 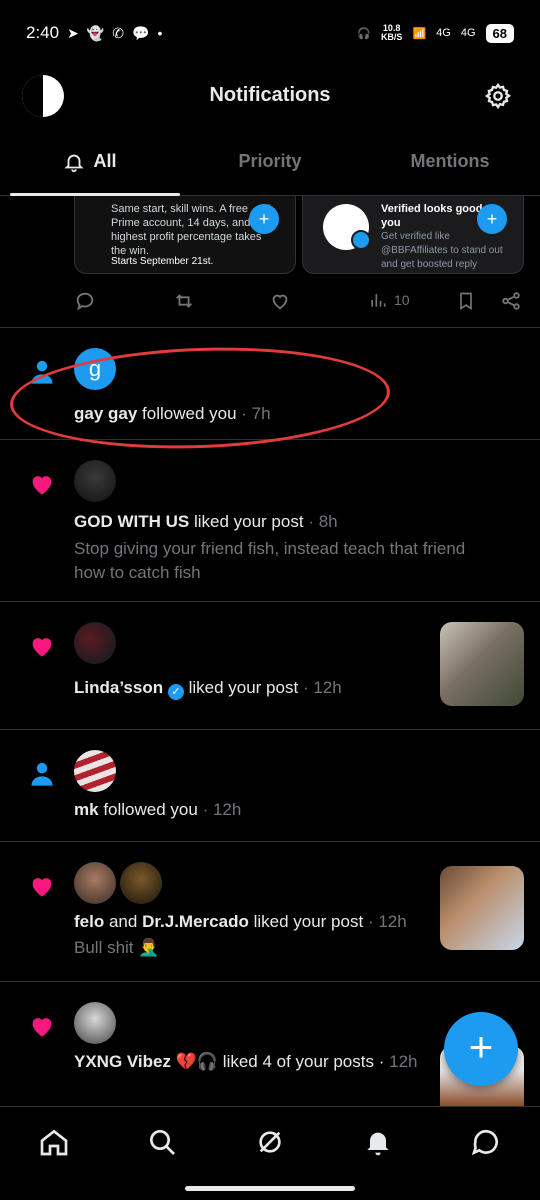 What do you see at coordinates (270, 33) in the screenshot?
I see `status-bar: 2:40 ➤ 👻 ✆ 💬 • 🎧 10.8 KB/S 📶 4G 4G 68` at bounding box center [270, 33].